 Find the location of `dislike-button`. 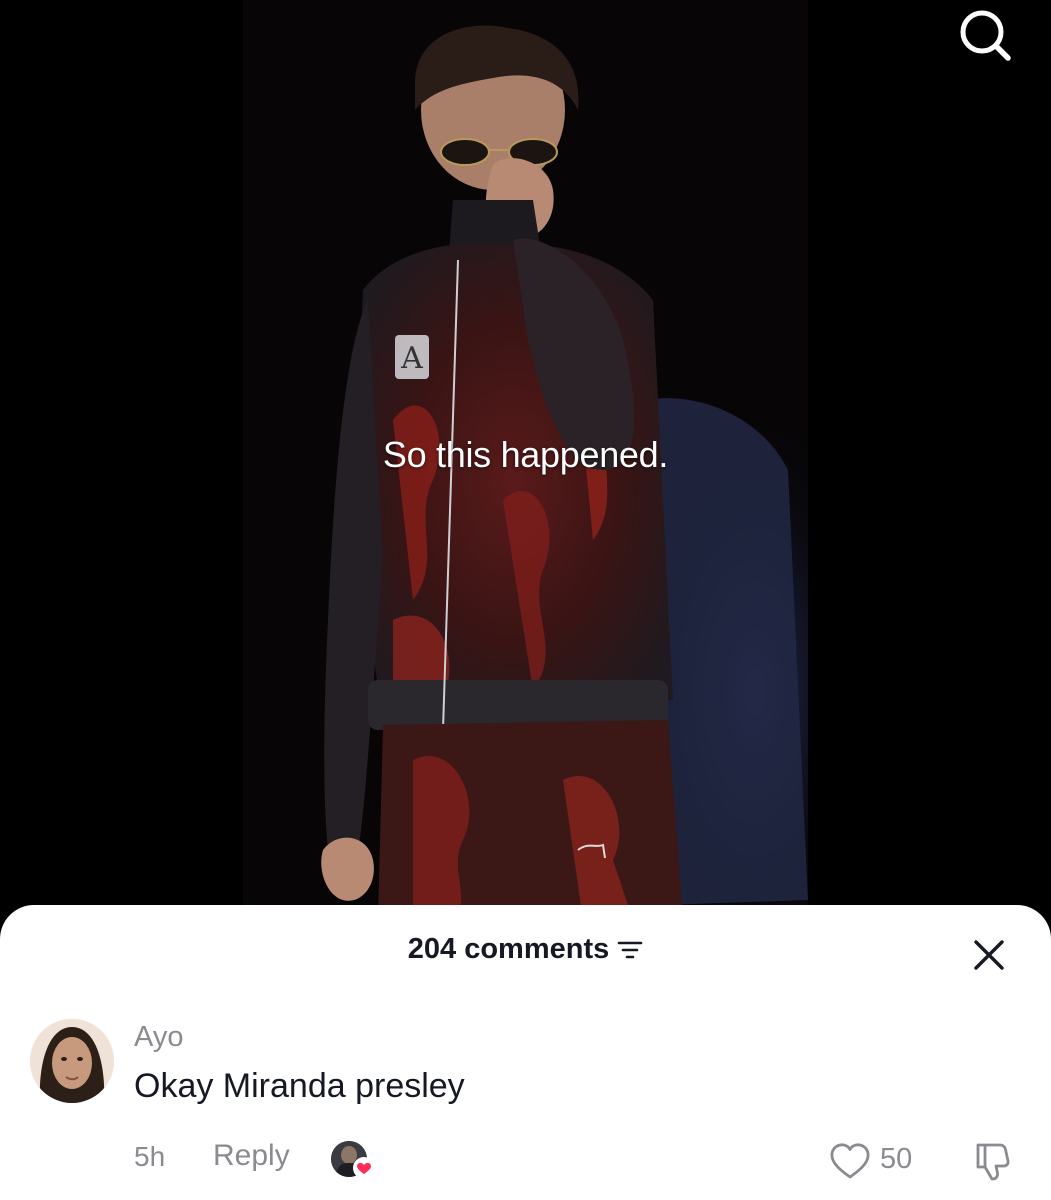

dislike-button is located at coordinates (992, 1161).